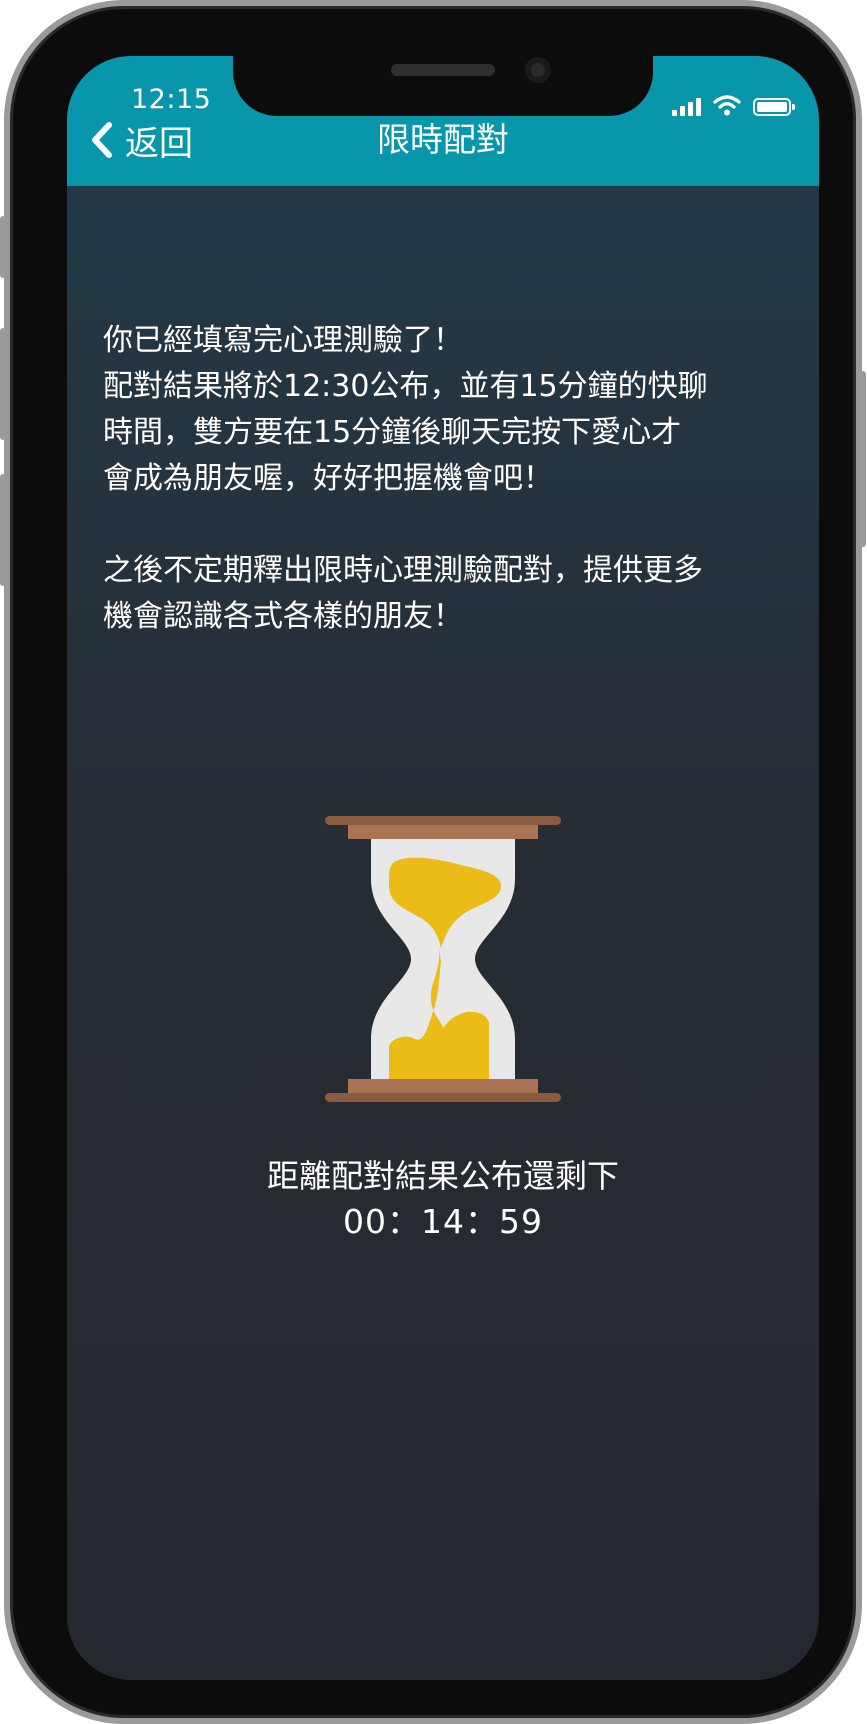 This screenshot has width=867, height=1724. I want to click on back-button: 返回, so click(141, 141).